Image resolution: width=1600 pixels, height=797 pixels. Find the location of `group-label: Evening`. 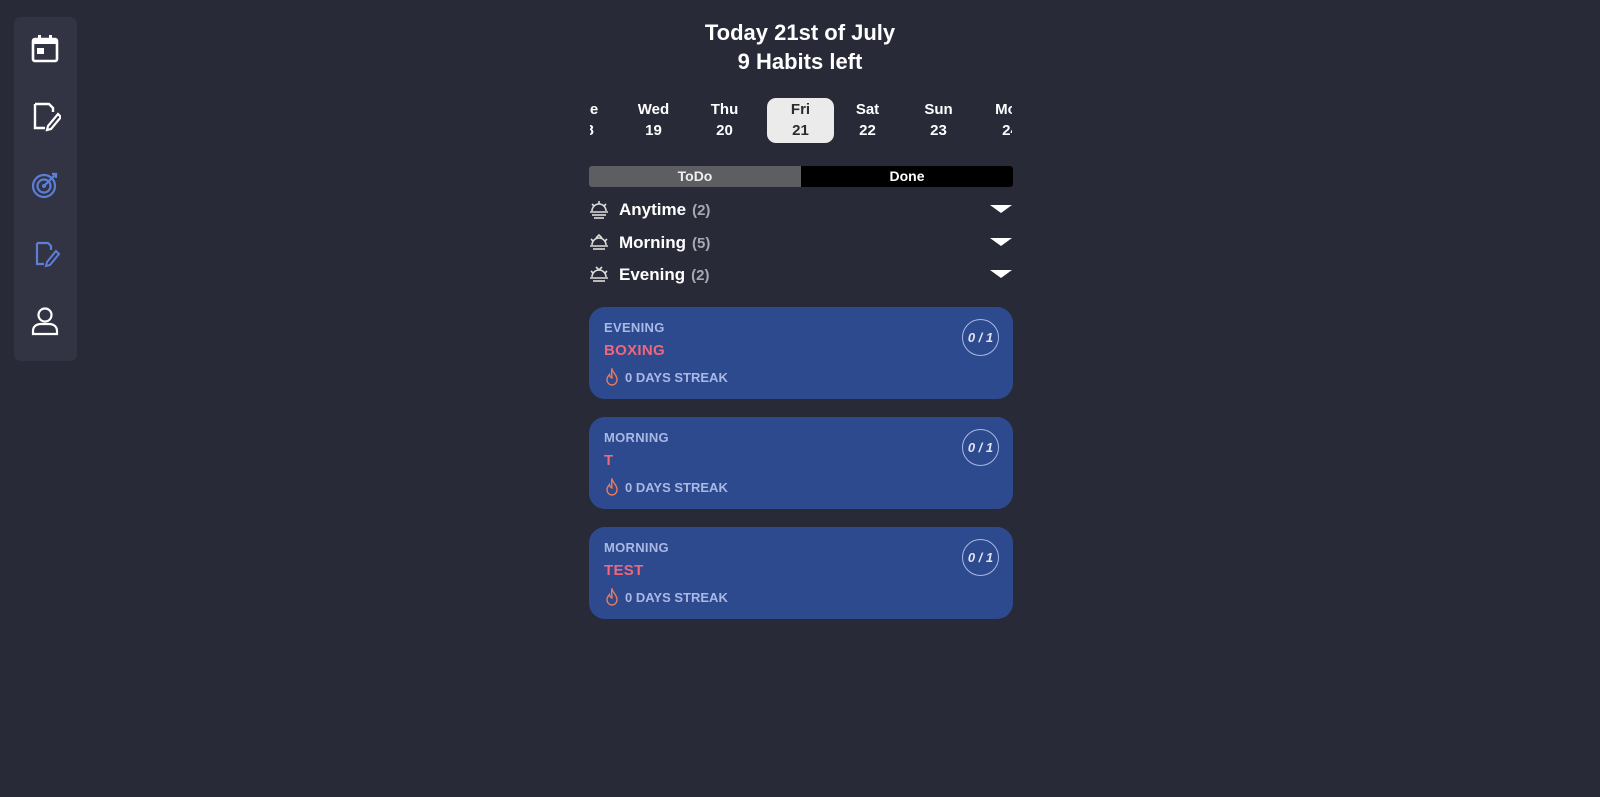

group-label: Evening is located at coordinates (652, 274).